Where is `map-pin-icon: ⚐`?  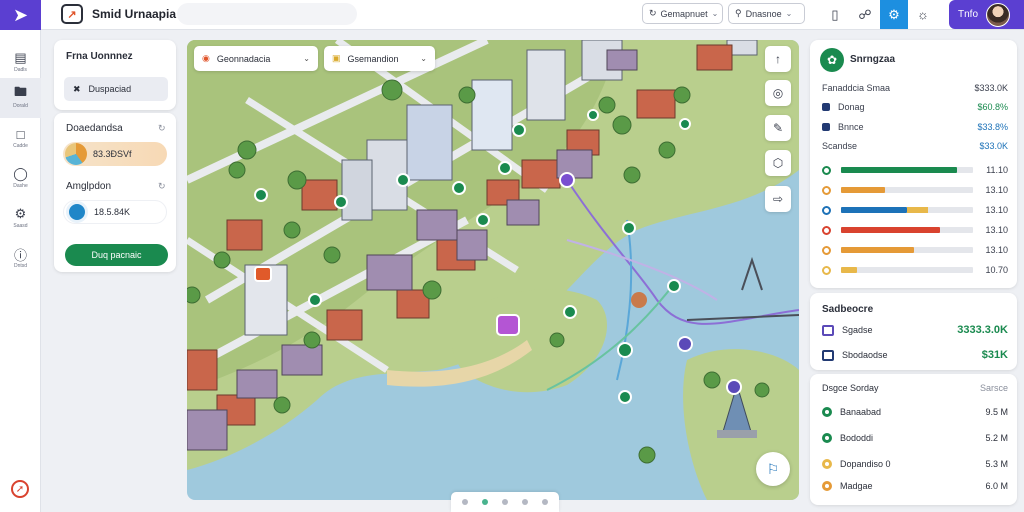 map-pin-icon: ⚐ is located at coordinates (773, 468).